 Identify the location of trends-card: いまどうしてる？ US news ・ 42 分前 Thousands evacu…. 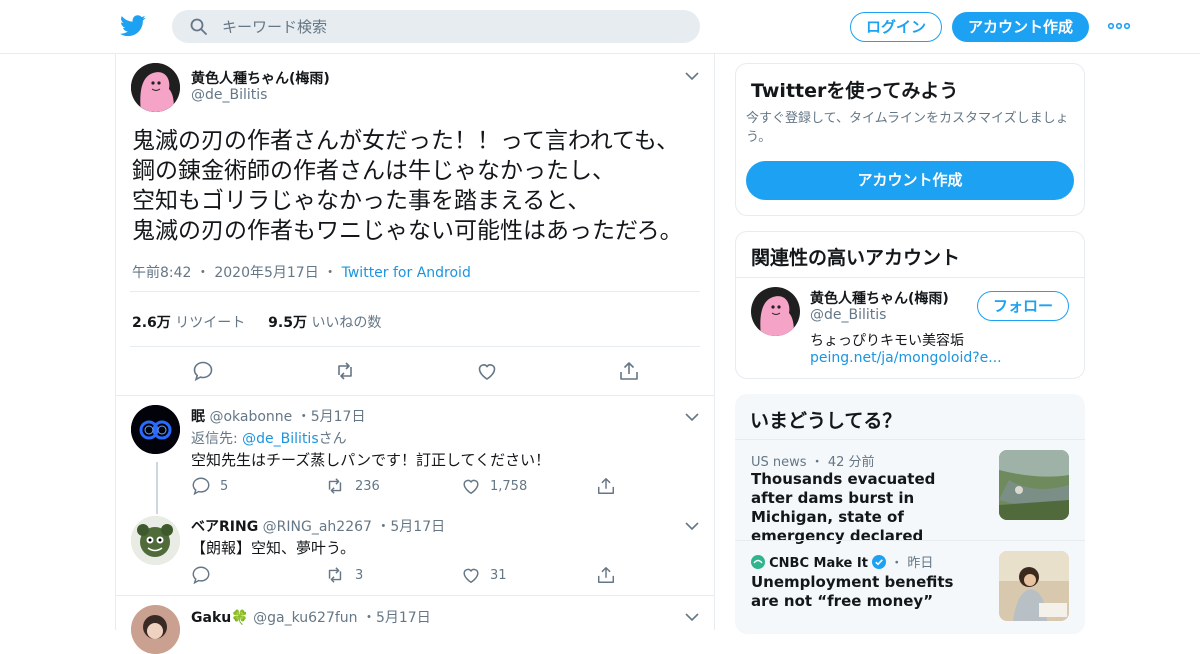
(910, 514).